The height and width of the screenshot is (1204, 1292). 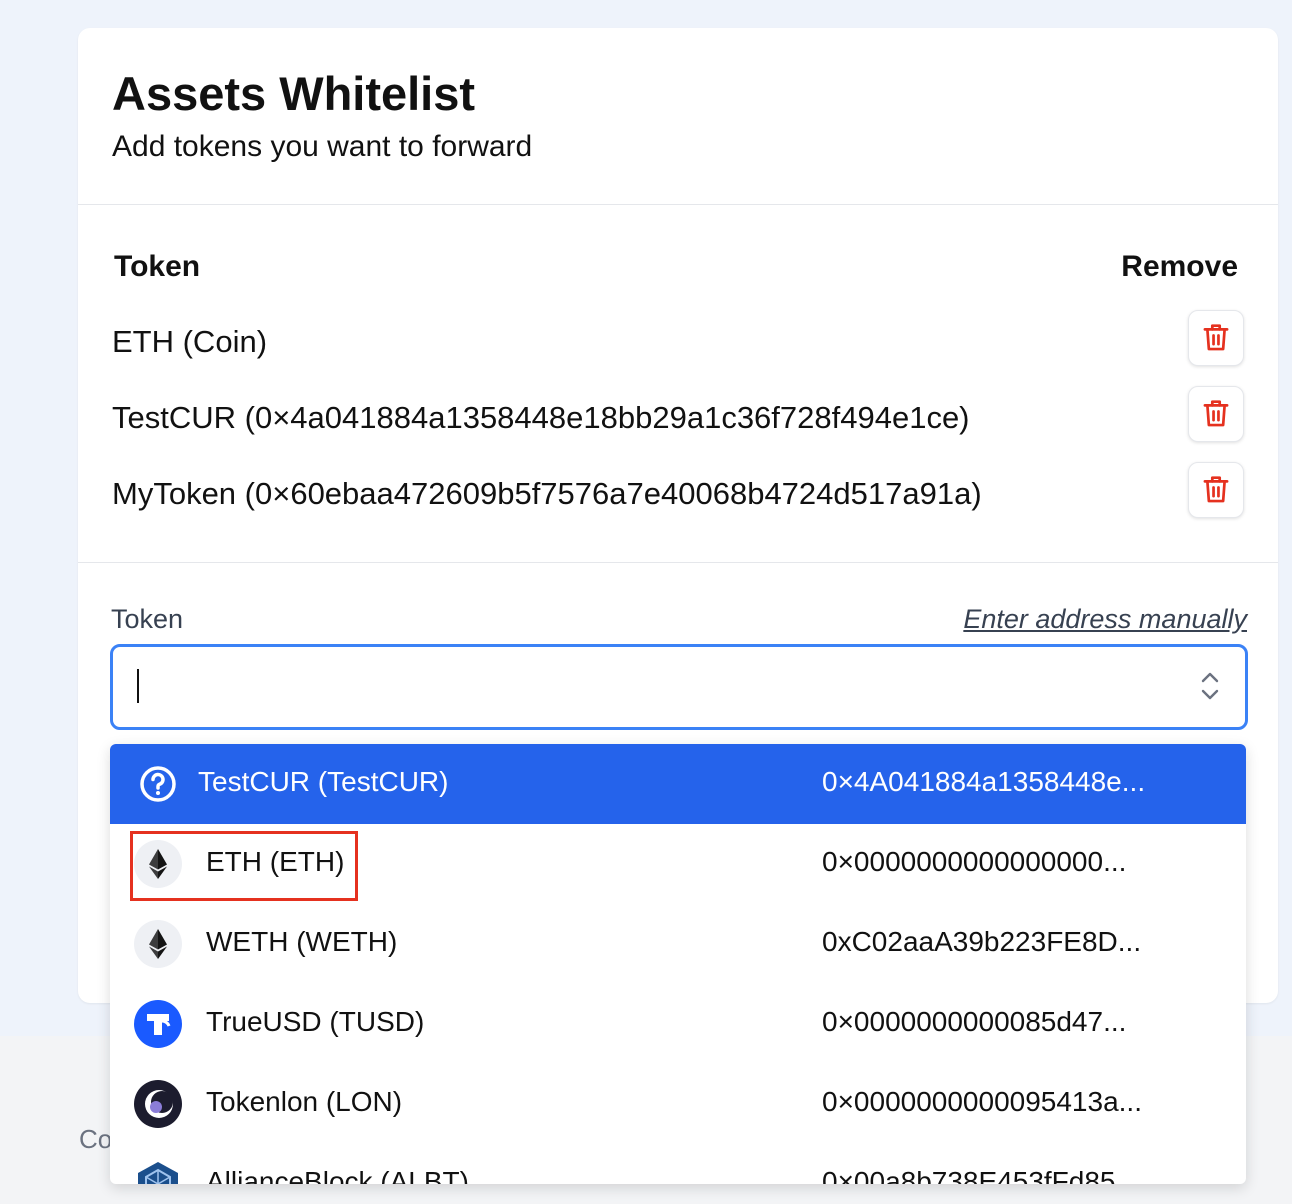 What do you see at coordinates (147, 619) in the screenshot?
I see `token-field-label: Token` at bounding box center [147, 619].